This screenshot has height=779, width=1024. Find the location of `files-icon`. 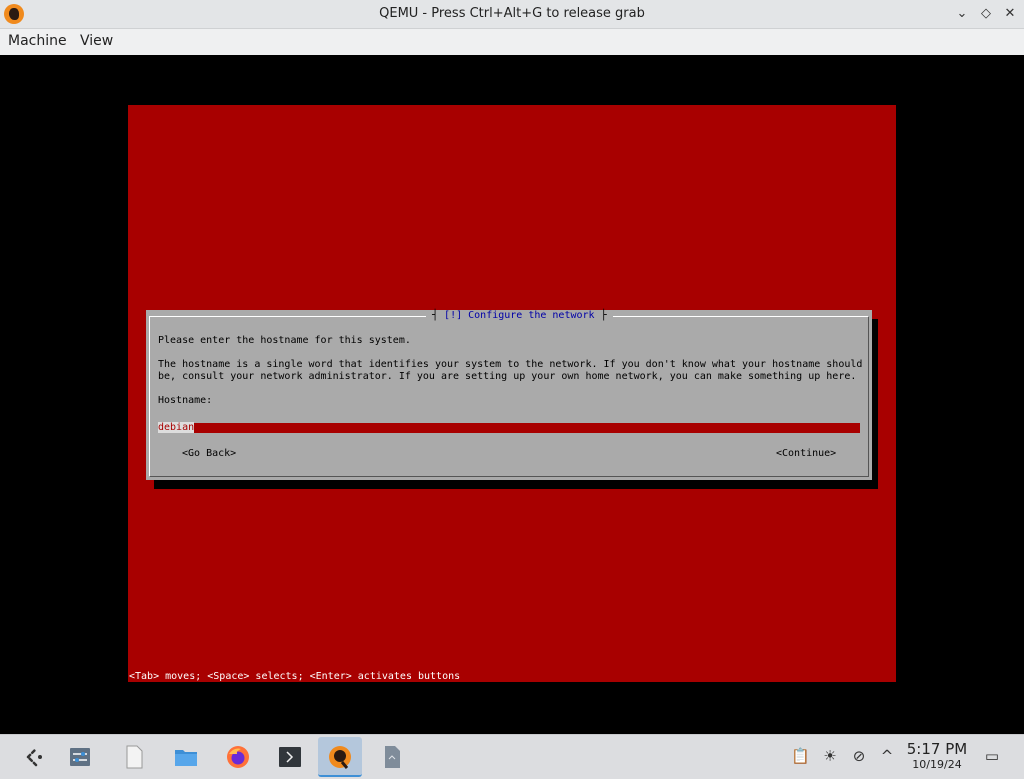

files-icon is located at coordinates (134, 757).